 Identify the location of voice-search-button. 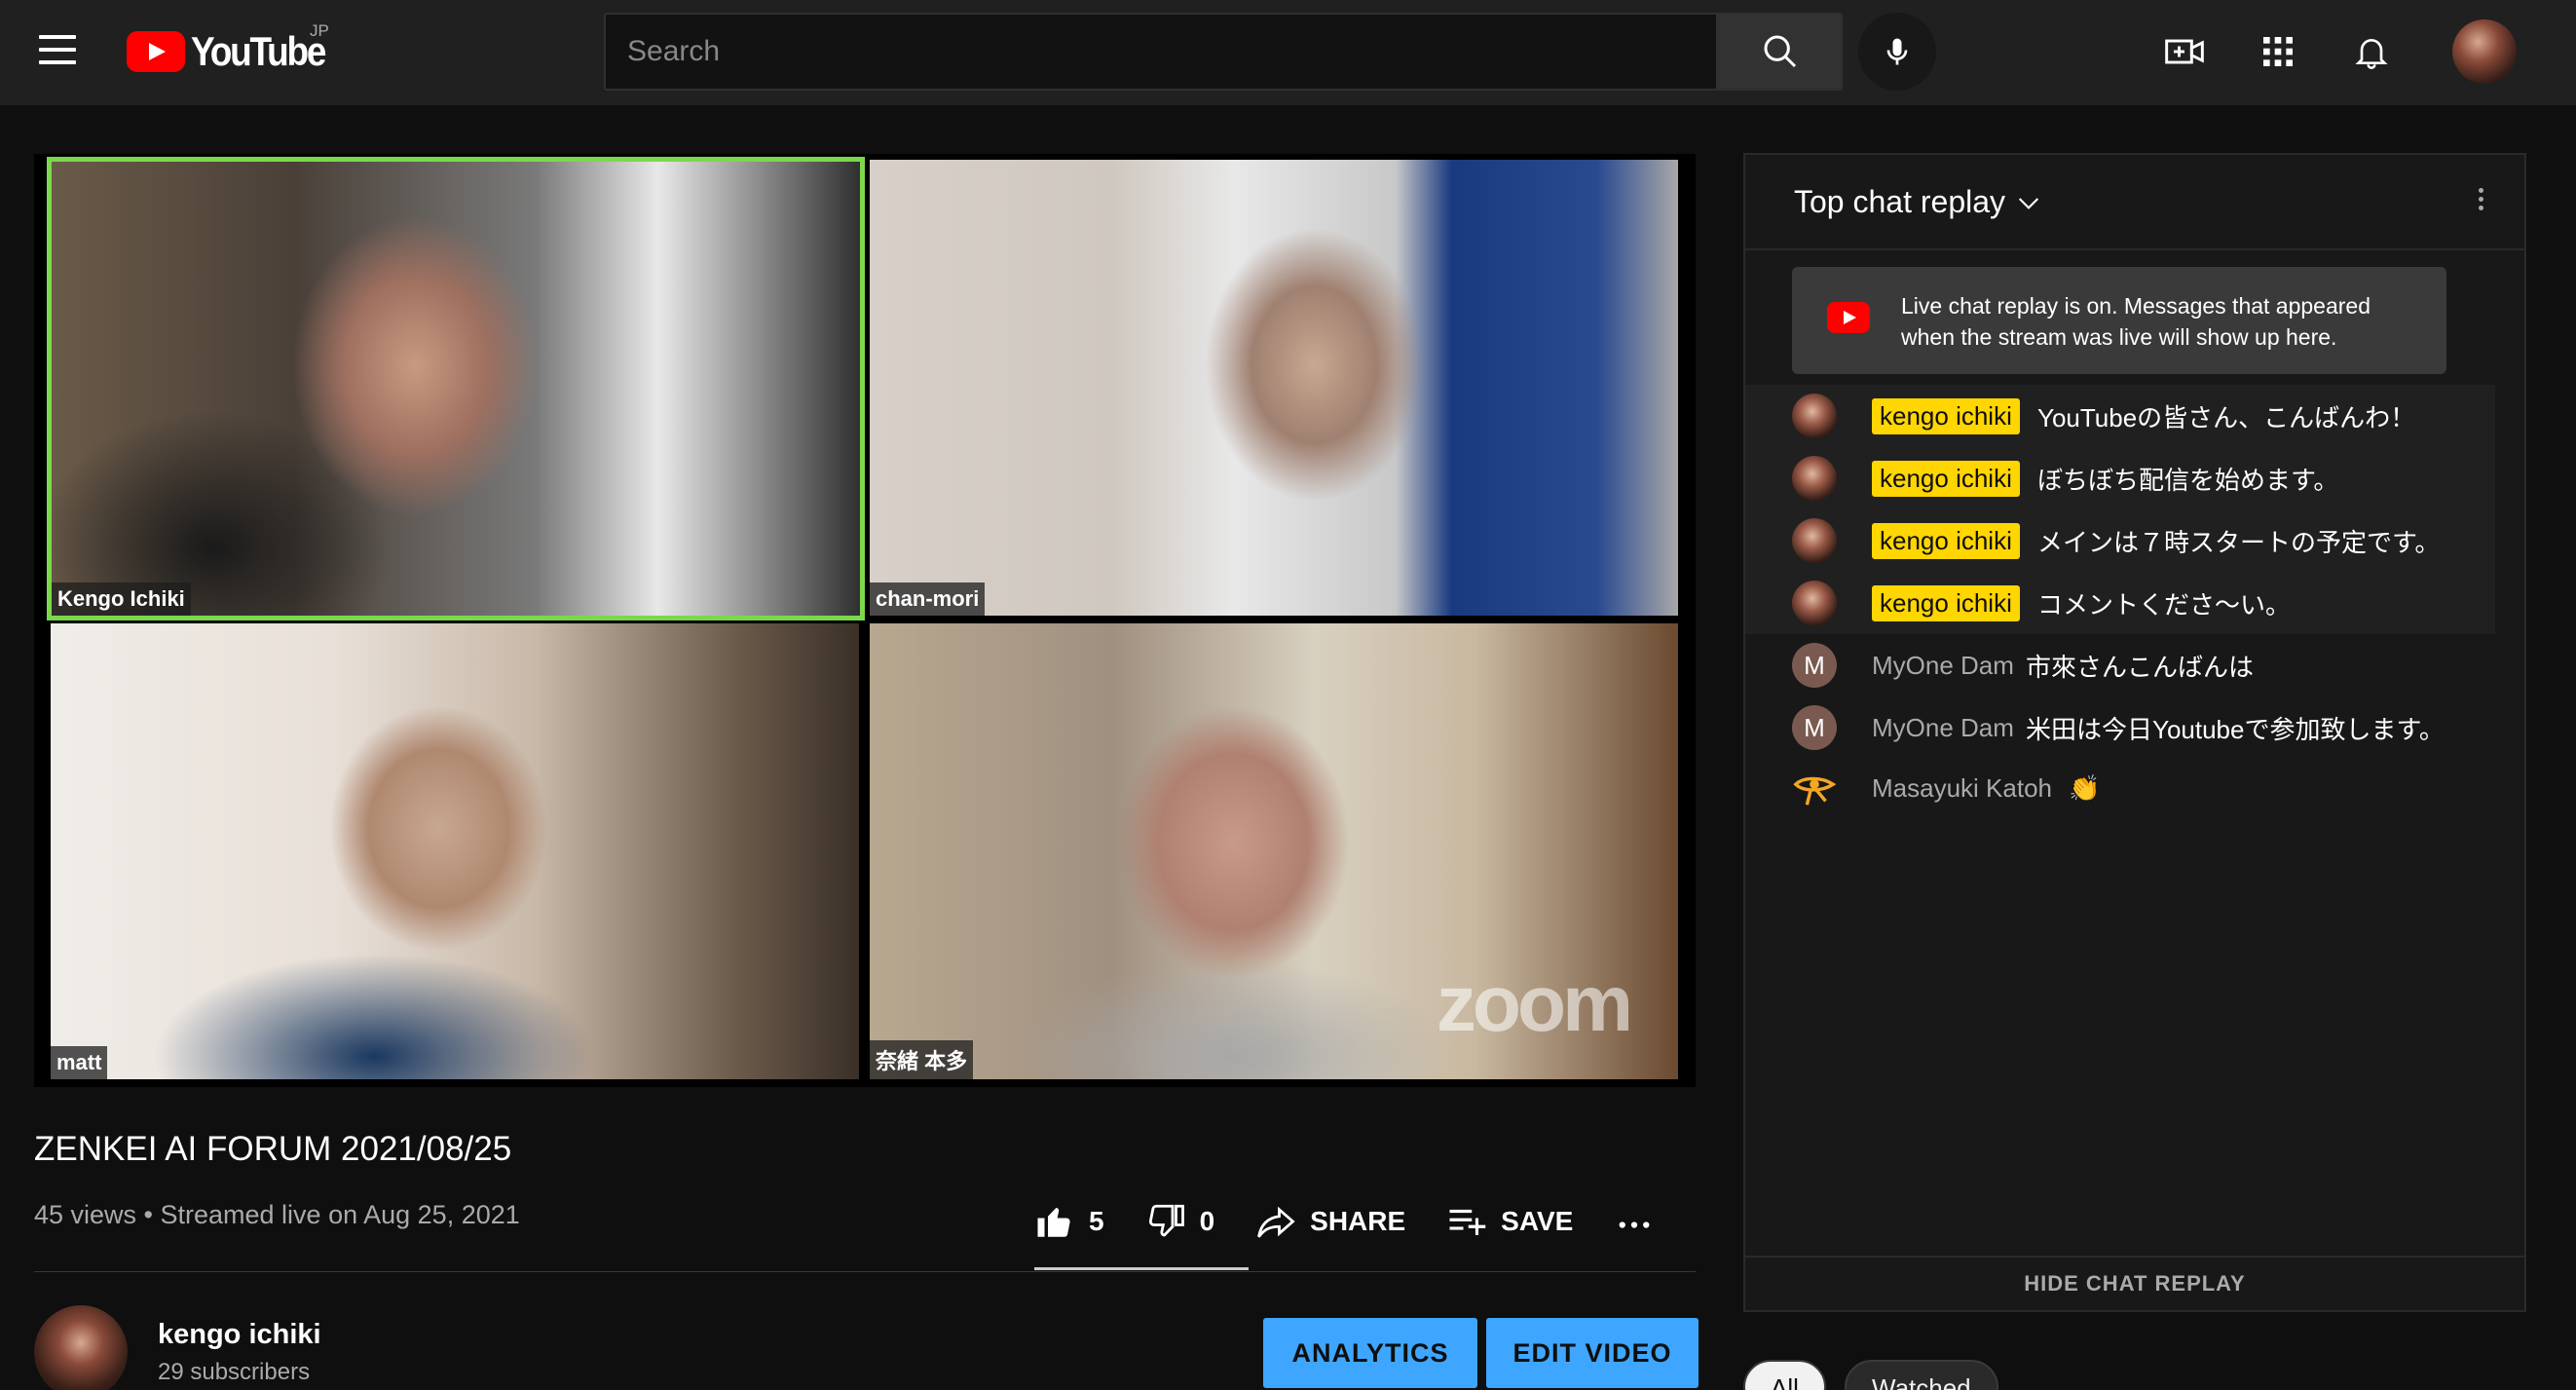
(1897, 52).